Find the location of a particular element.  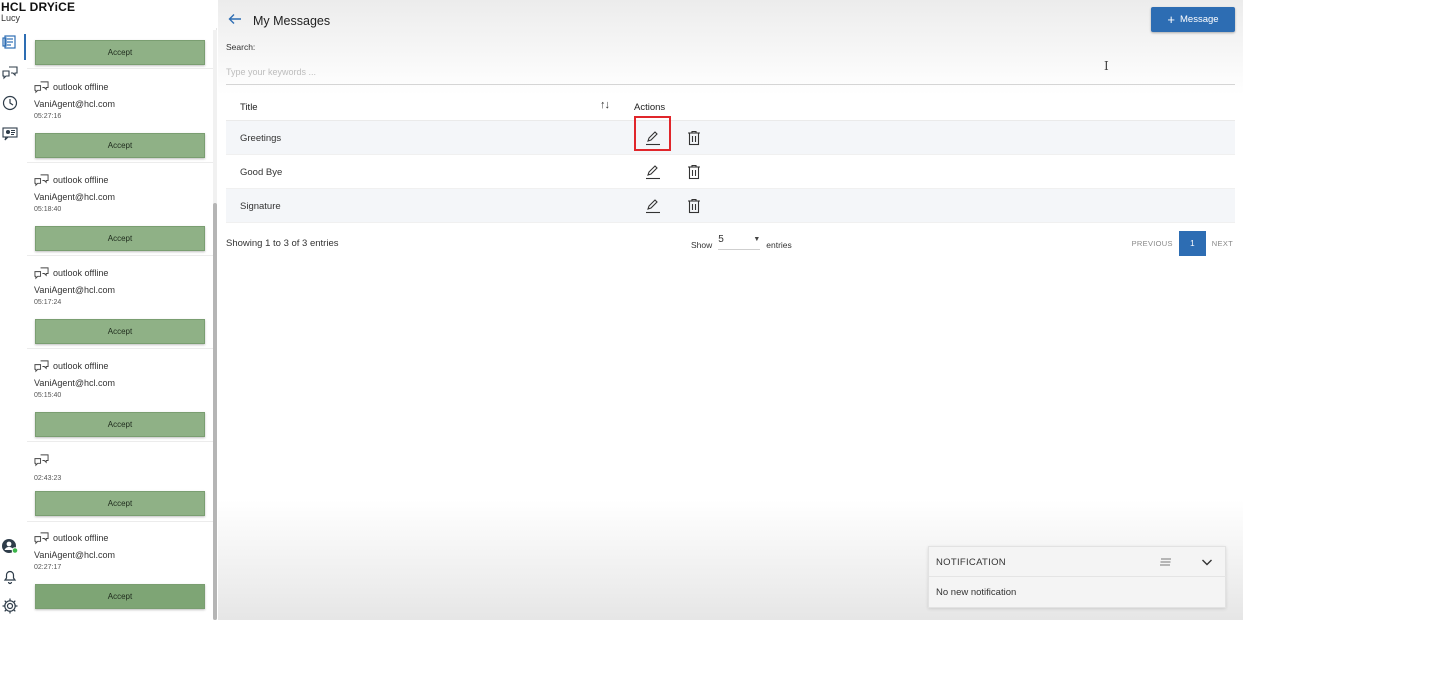

new-message-button: + Message is located at coordinates (1193, 19).